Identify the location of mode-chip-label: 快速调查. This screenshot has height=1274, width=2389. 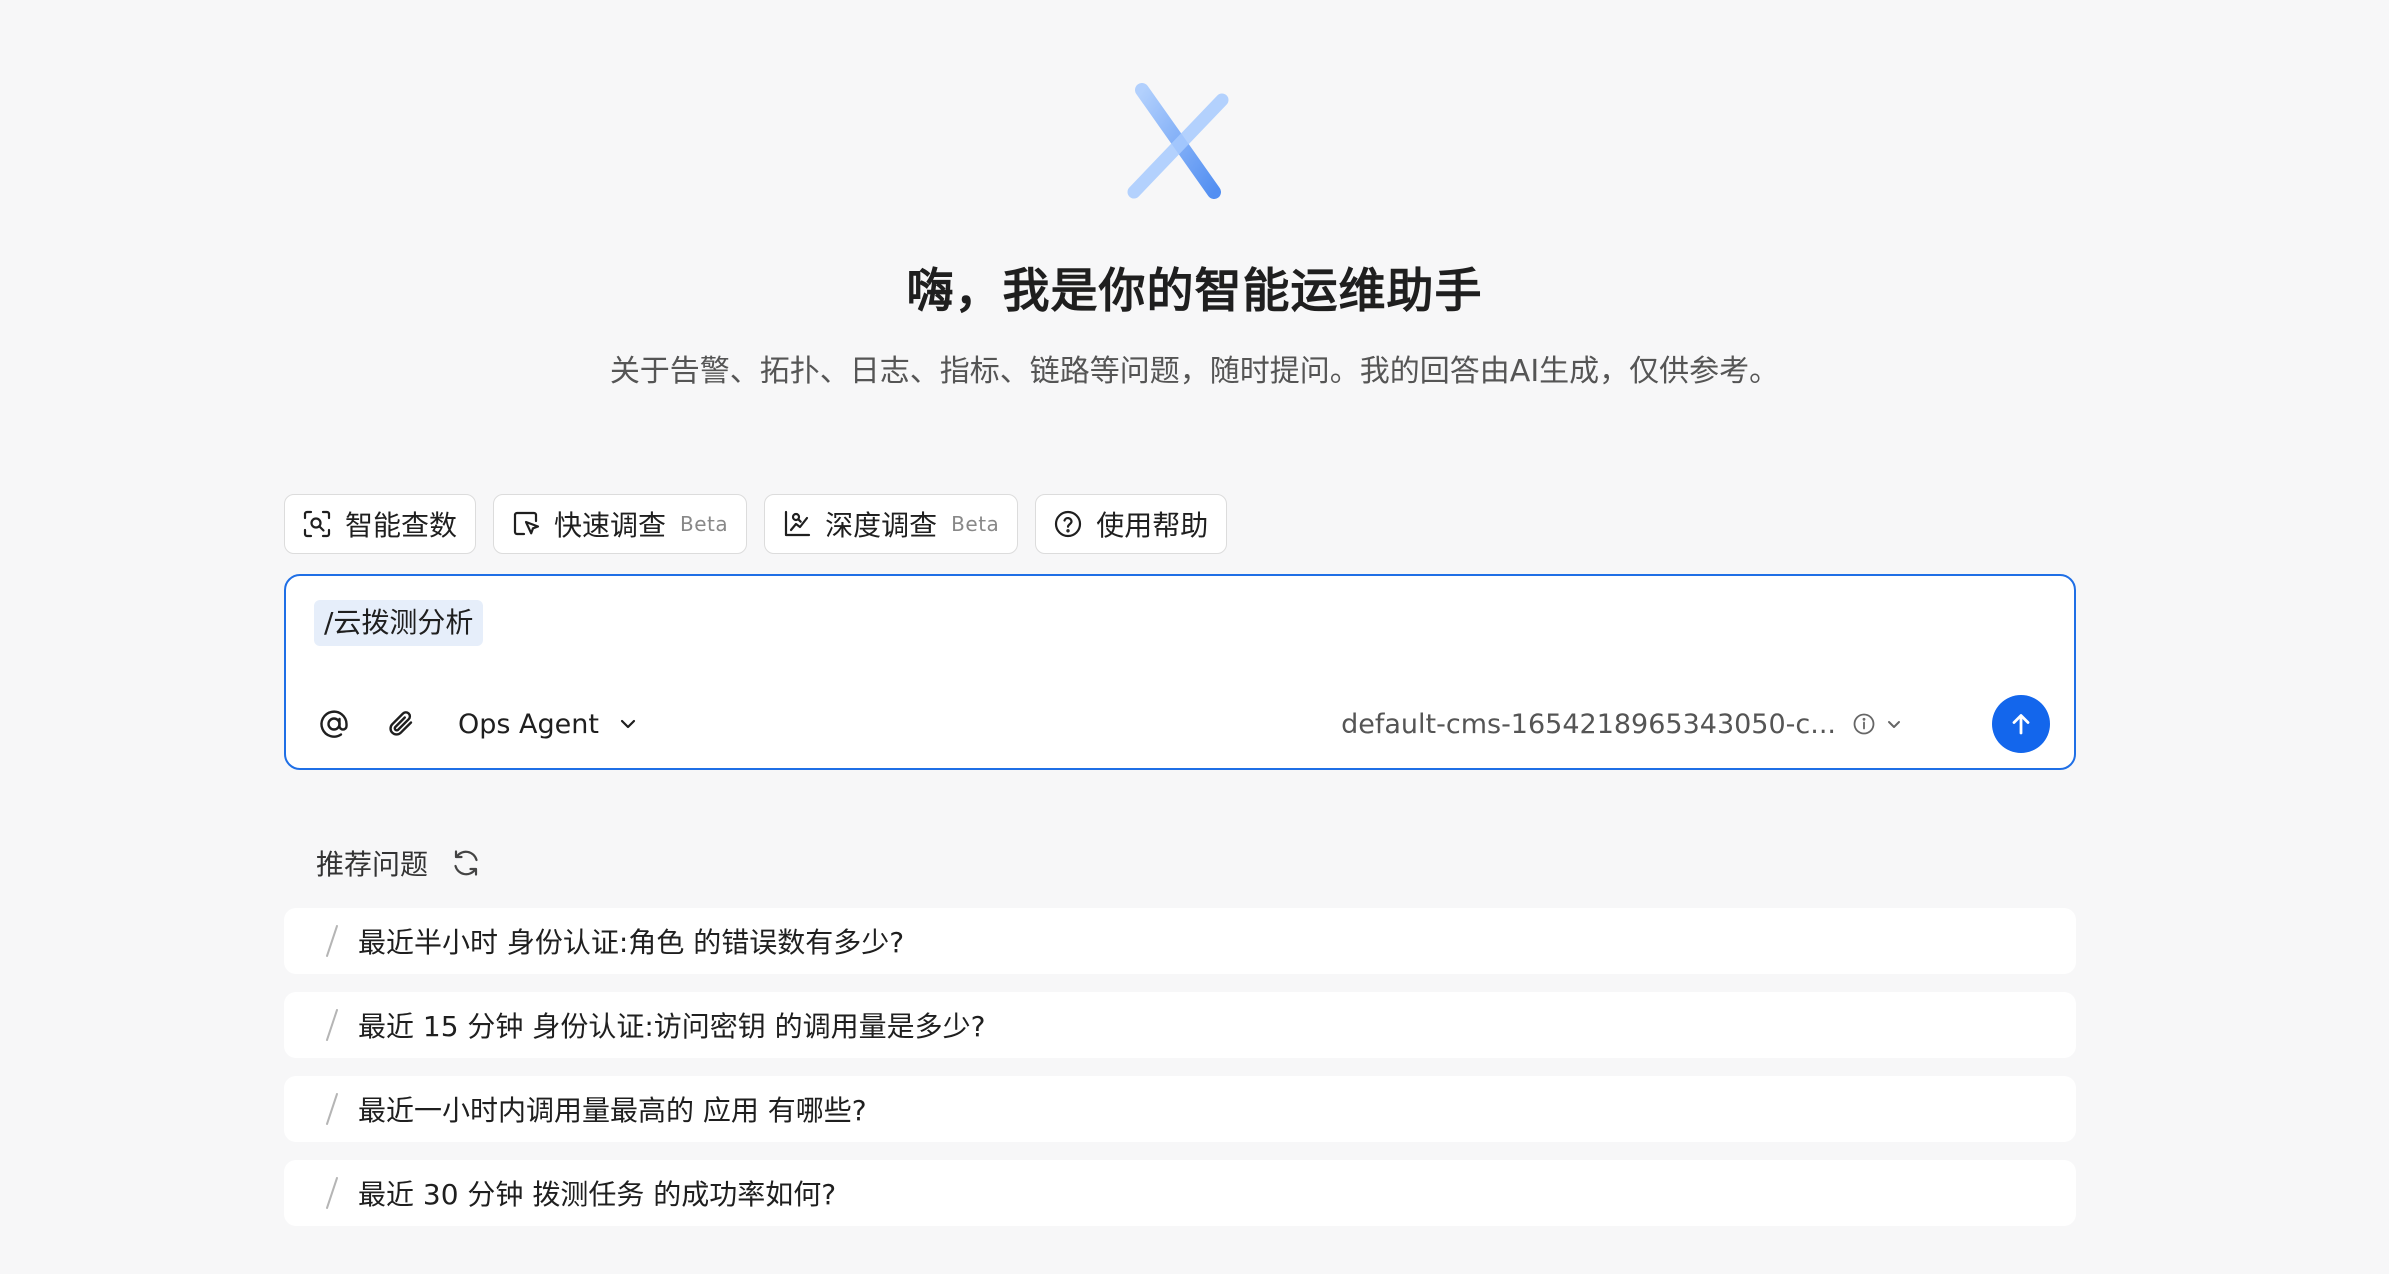
(610, 525).